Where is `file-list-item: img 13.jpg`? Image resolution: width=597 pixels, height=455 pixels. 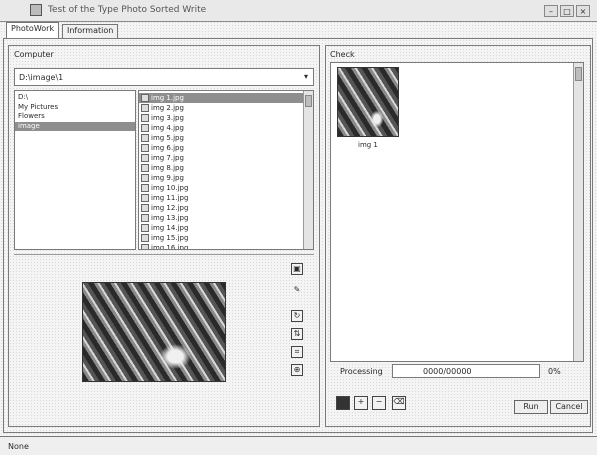 file-list-item: img 13.jpg is located at coordinates (221, 218).